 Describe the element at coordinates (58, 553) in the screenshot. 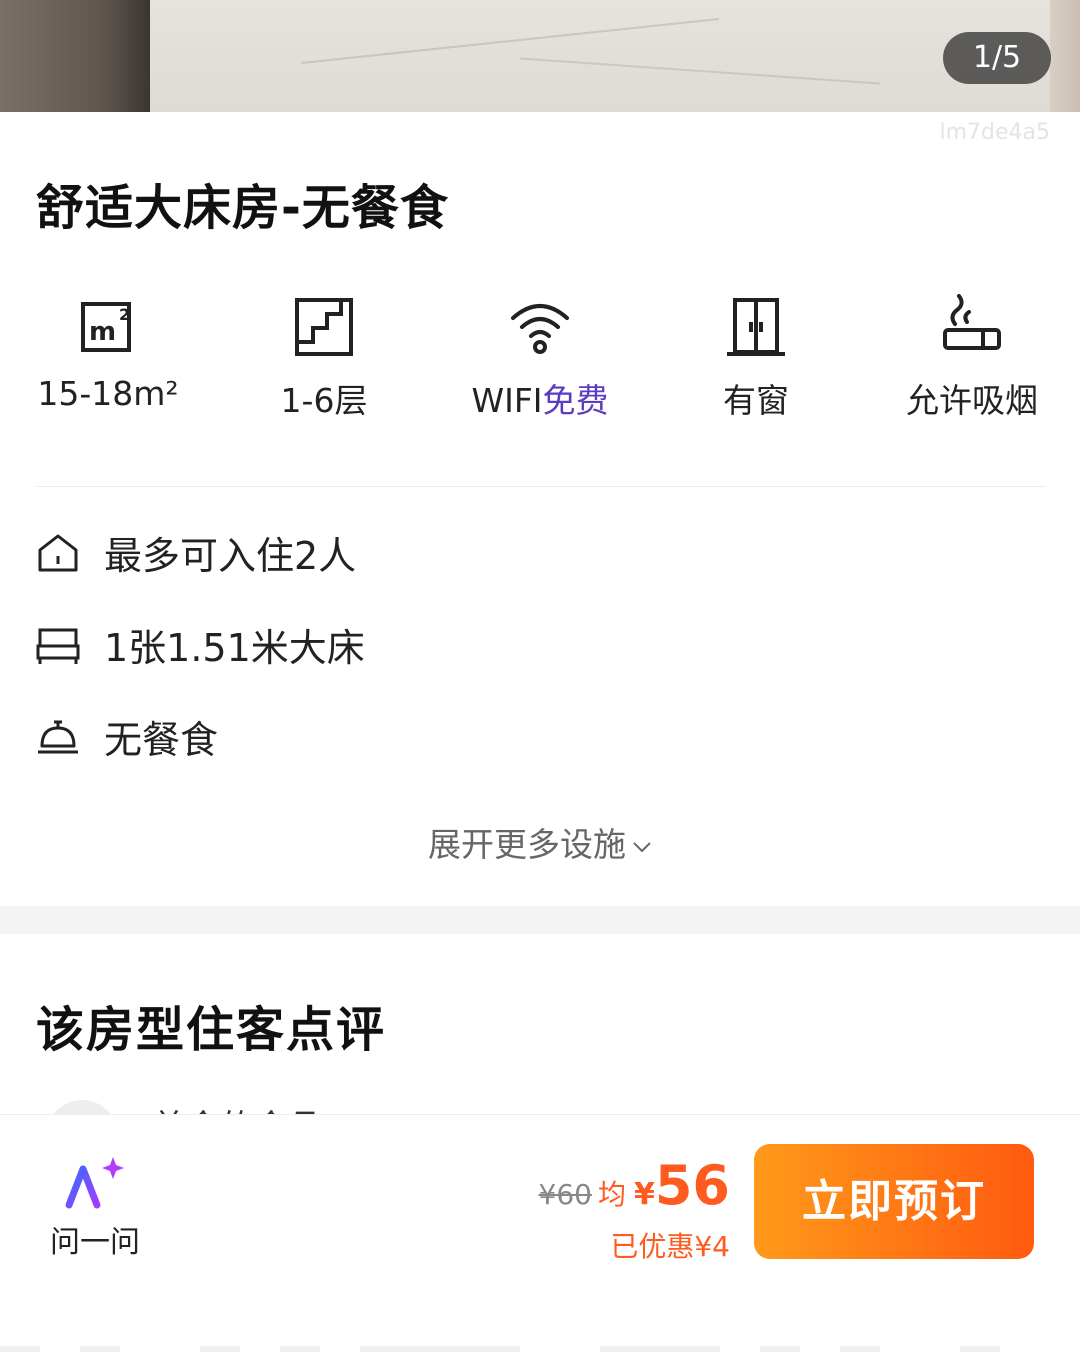

I see `home-icon` at that location.